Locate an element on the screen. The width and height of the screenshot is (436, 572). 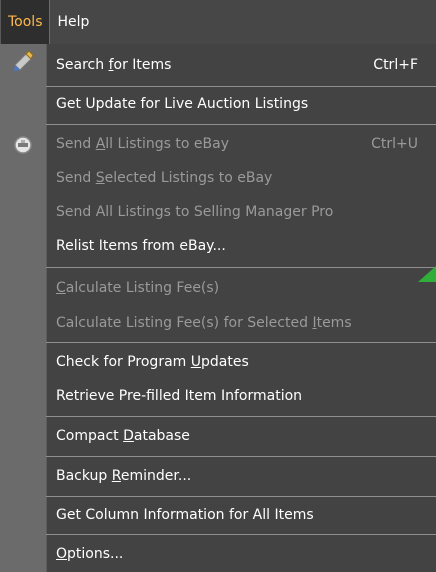
menu-item-label: Calculate Listing Fee(s) is located at coordinates (138, 288).